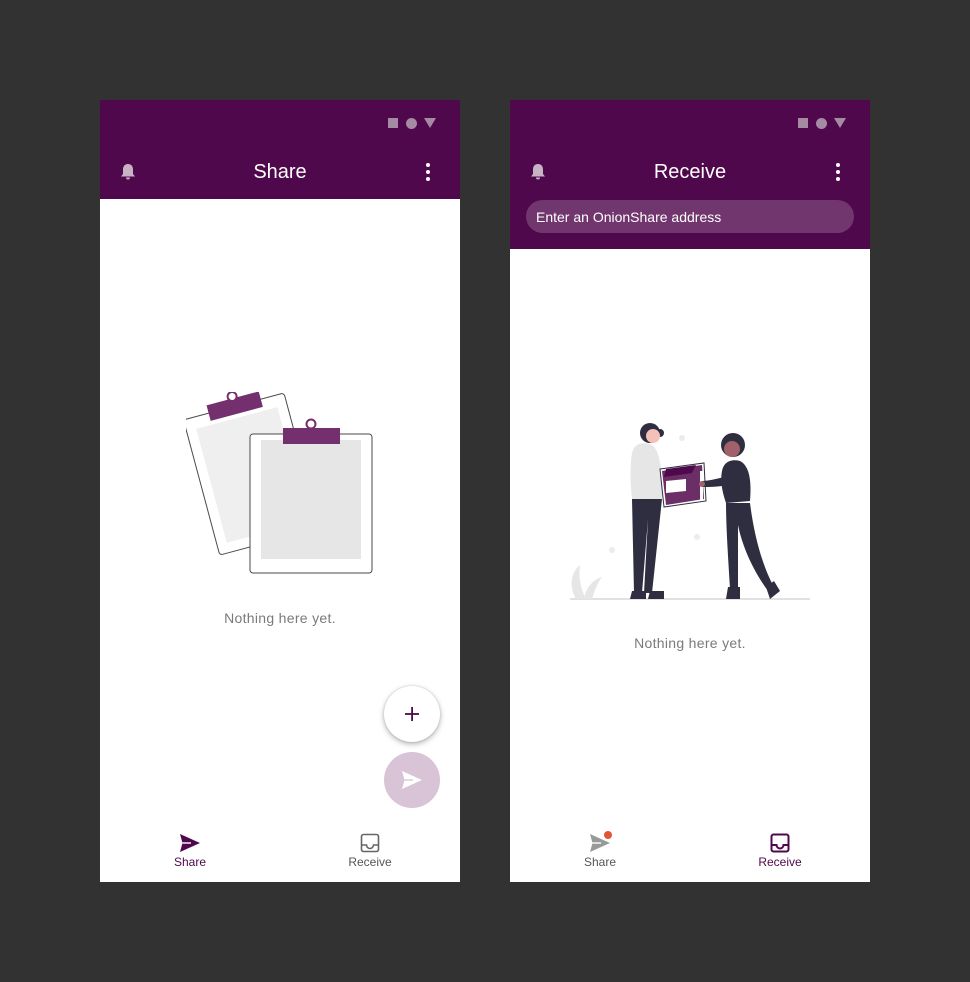 The width and height of the screenshot is (970, 982). I want to click on handoff-illustration, so click(690, 511).